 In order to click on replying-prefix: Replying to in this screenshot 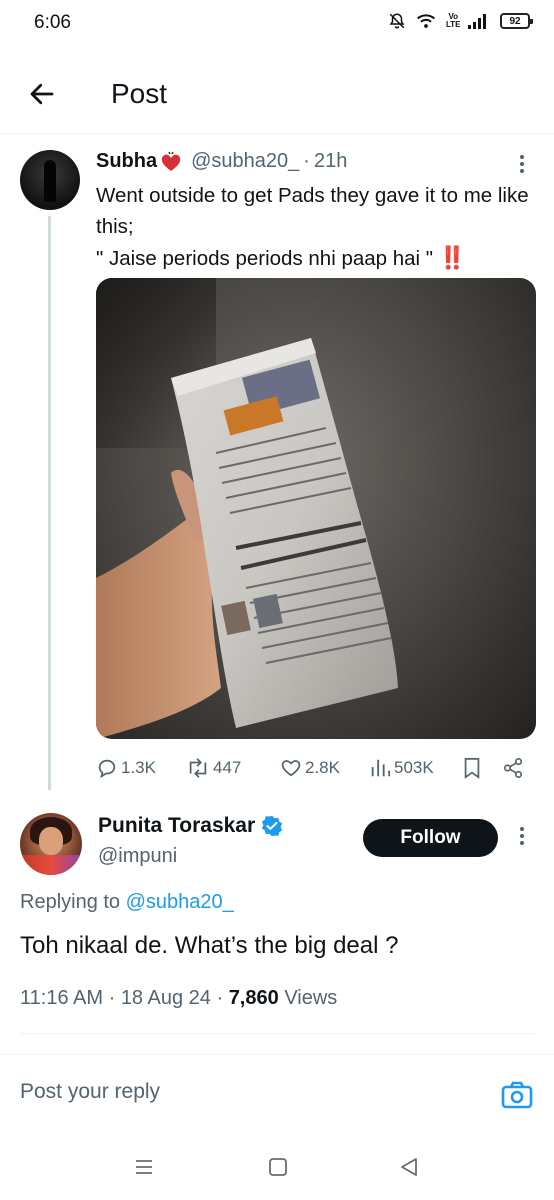, I will do `click(70, 902)`.